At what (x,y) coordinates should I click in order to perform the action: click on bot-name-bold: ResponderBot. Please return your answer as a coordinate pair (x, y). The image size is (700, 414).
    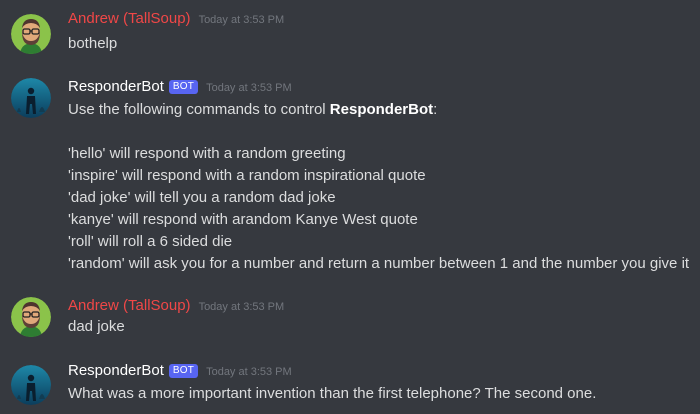
    Looking at the image, I should click on (381, 109).